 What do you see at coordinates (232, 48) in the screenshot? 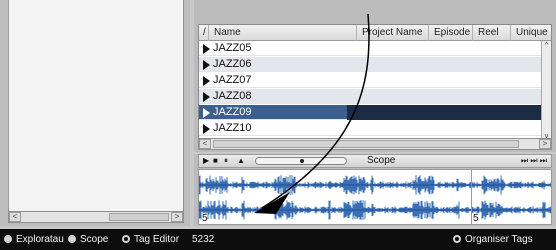
I see `row-name: JAZZ05` at bounding box center [232, 48].